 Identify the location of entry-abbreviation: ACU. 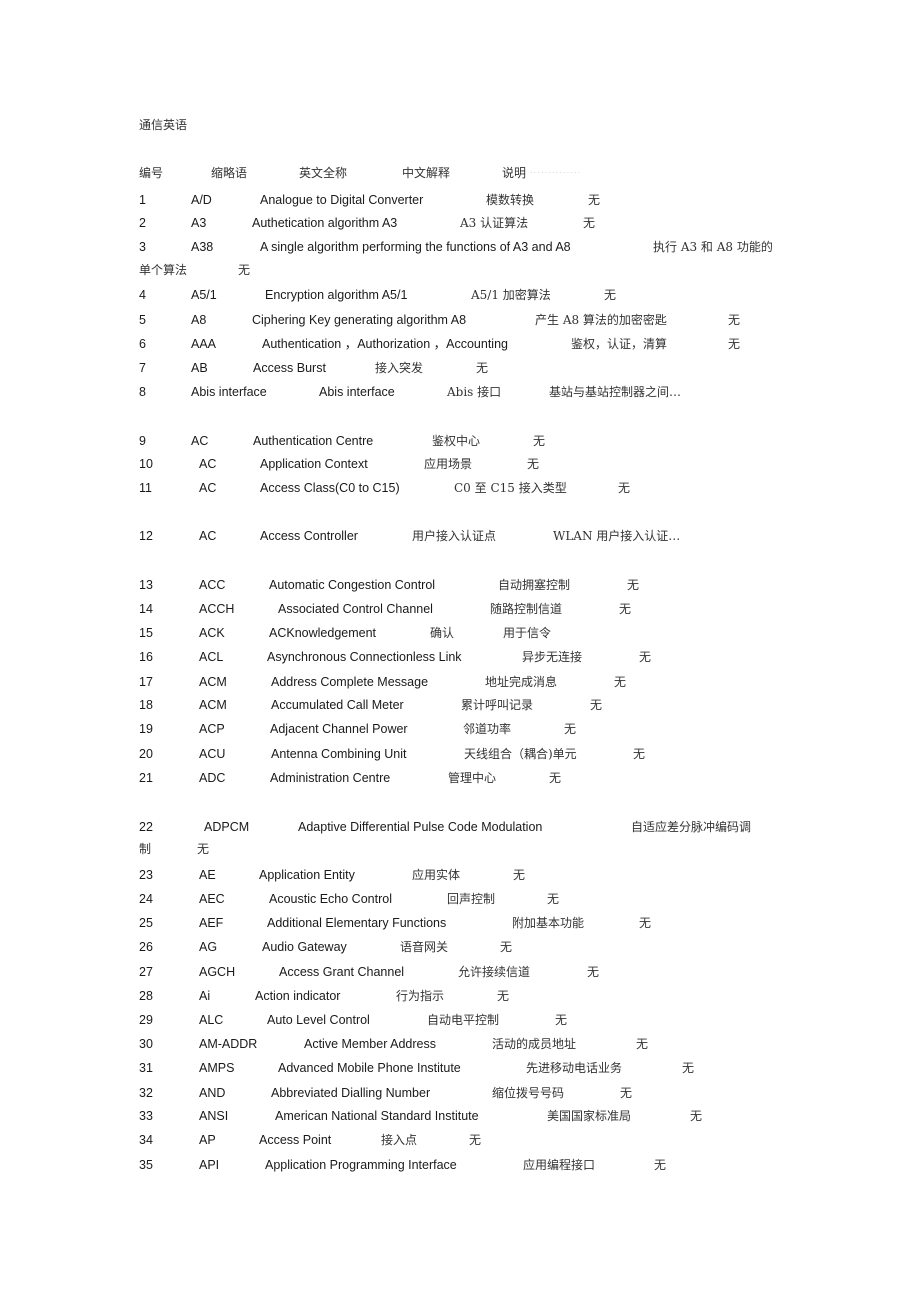
(212, 754).